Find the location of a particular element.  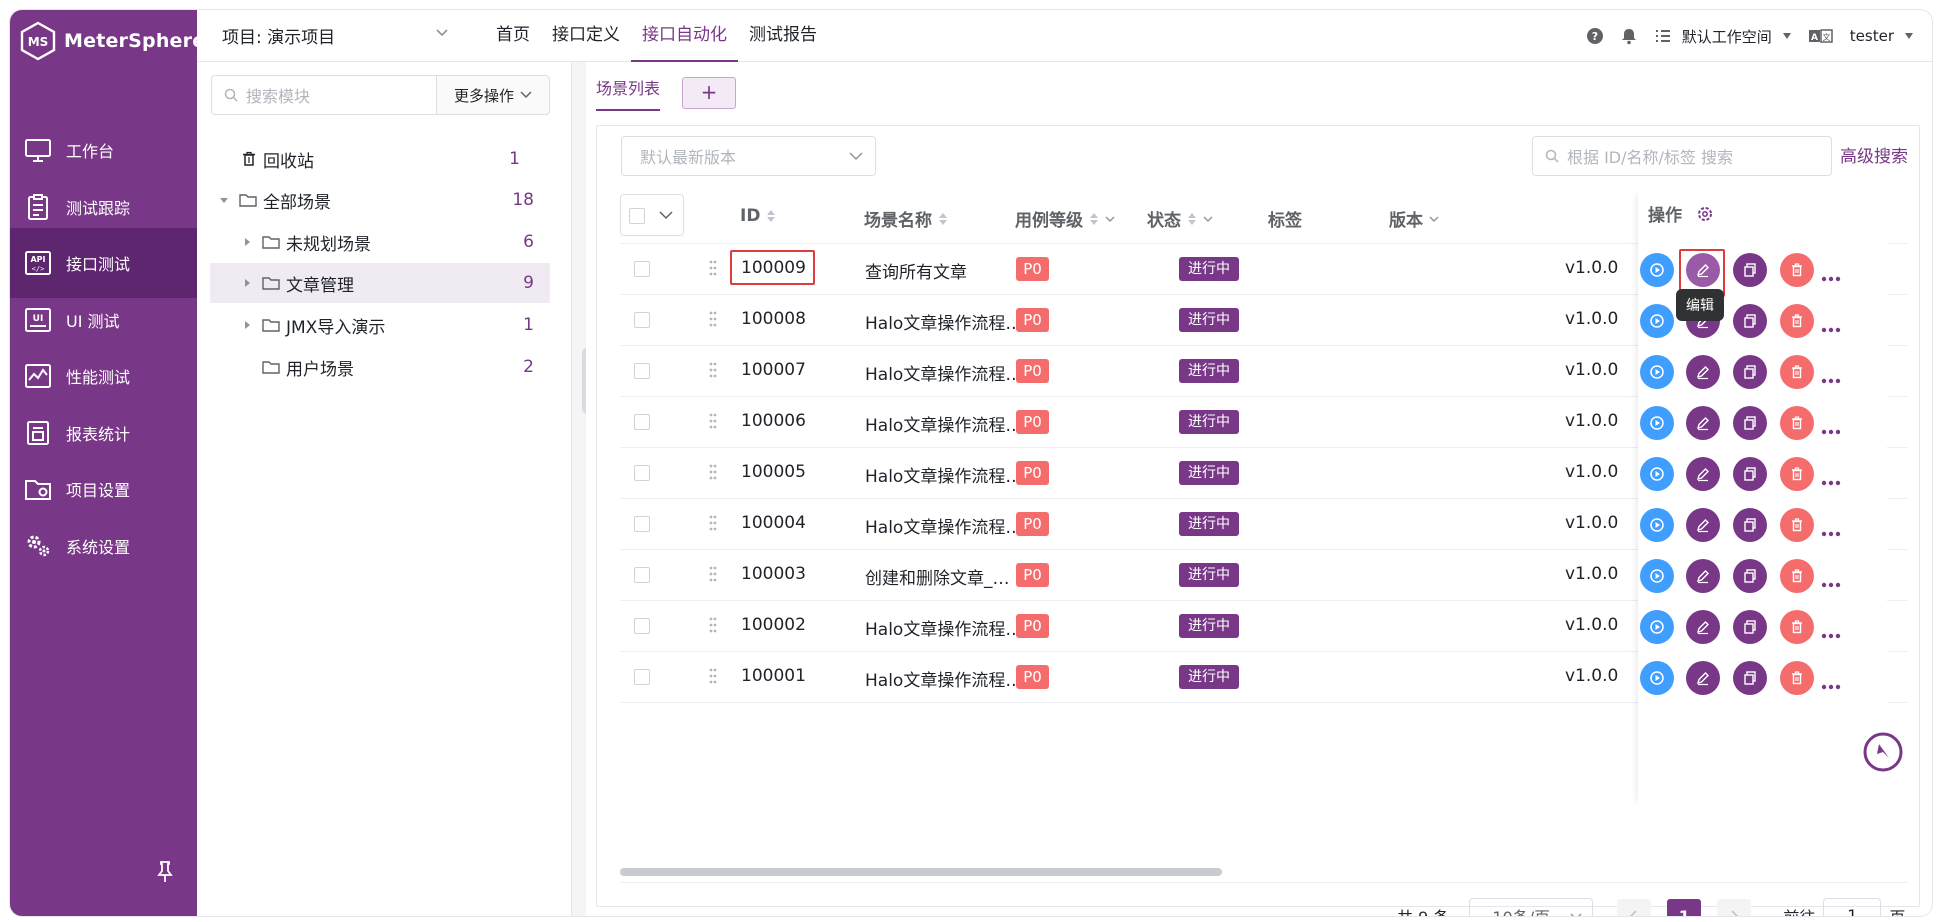

user-menu: tester is located at coordinates (1882, 36).